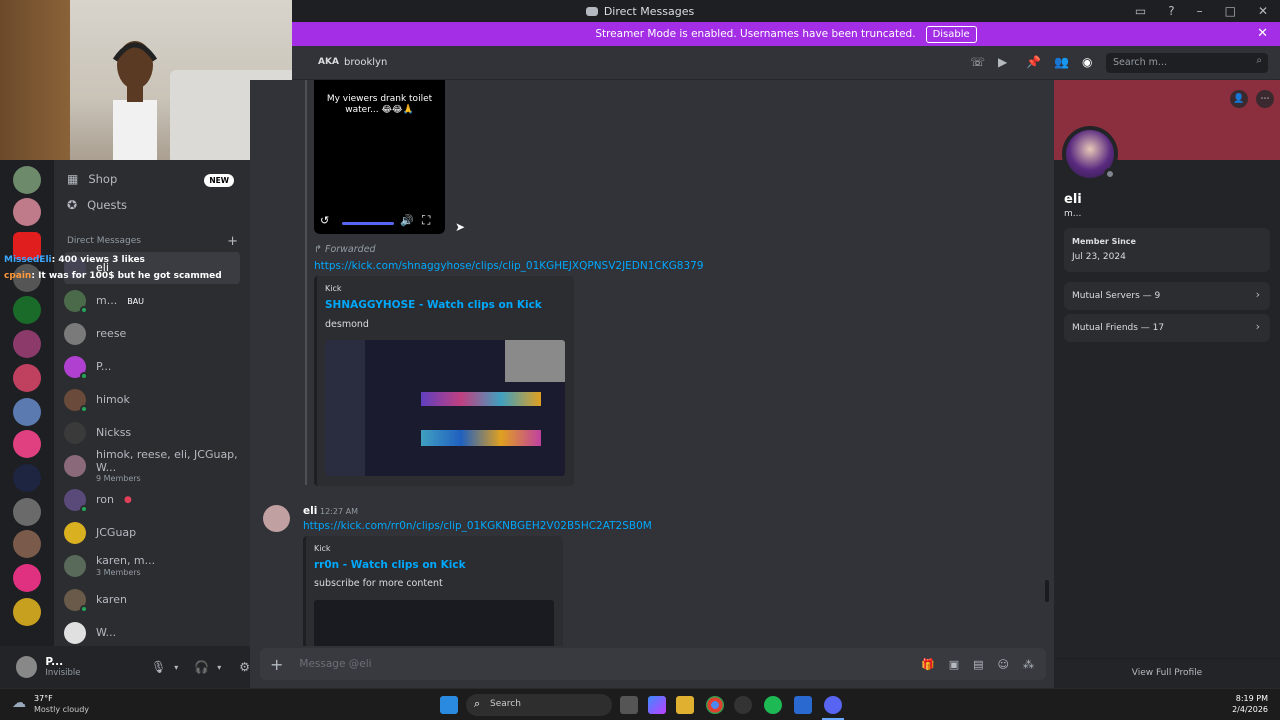  I want to click on dm-item: reese, so click(152, 334).